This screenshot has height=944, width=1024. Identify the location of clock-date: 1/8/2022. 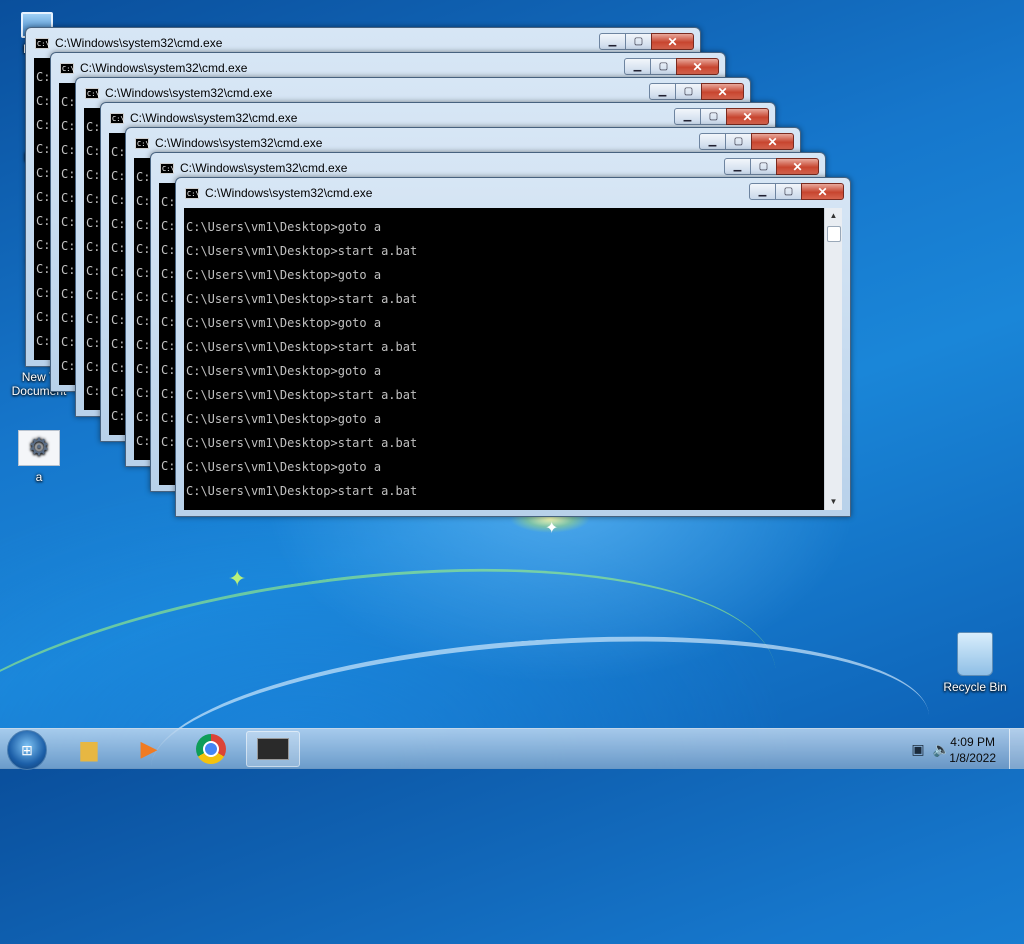
(972, 758).